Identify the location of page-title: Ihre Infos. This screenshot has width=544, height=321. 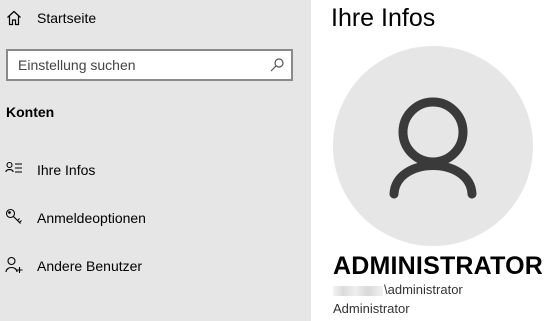
(383, 18).